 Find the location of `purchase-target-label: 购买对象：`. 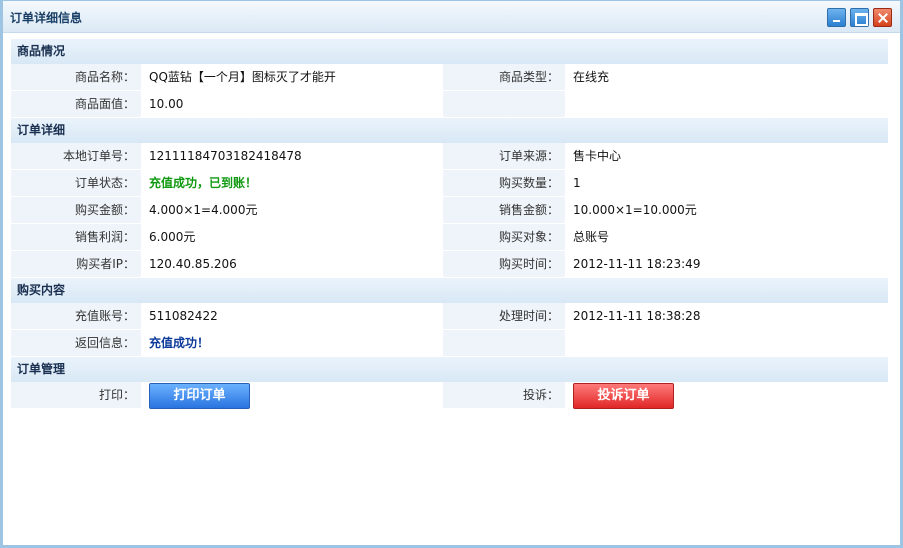

purchase-target-label: 购买对象： is located at coordinates (504, 237).